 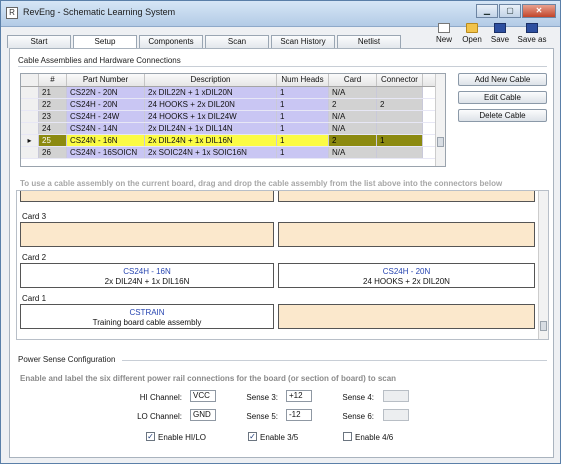 What do you see at coordinates (171, 41) in the screenshot?
I see `tab-components: Components` at bounding box center [171, 41].